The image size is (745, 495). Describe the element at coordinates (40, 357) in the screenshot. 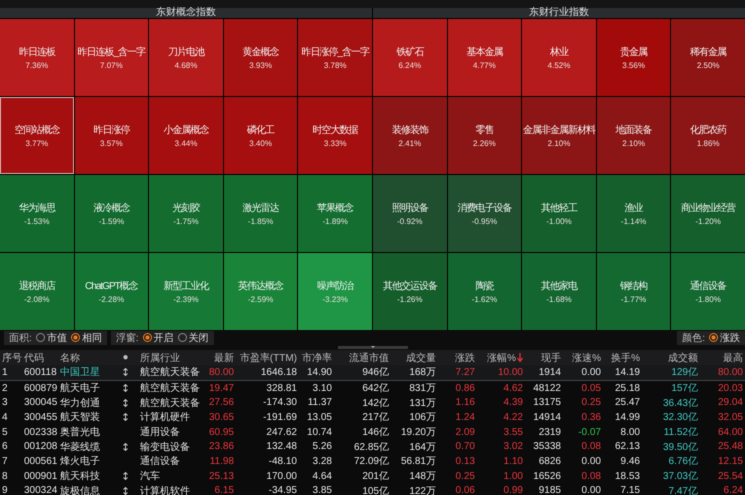

I see `column-header: 代码` at that location.